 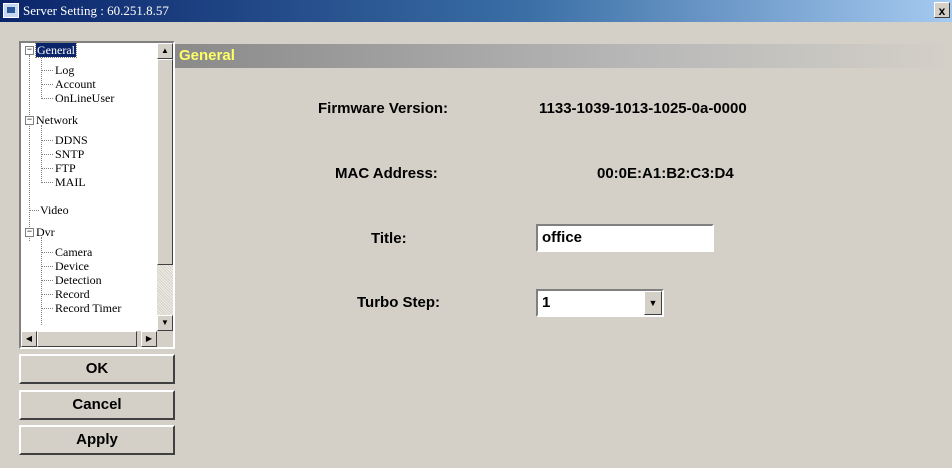 I want to click on mac-value: 00:0E:A1:B2:C3:D4, so click(x=665, y=173).